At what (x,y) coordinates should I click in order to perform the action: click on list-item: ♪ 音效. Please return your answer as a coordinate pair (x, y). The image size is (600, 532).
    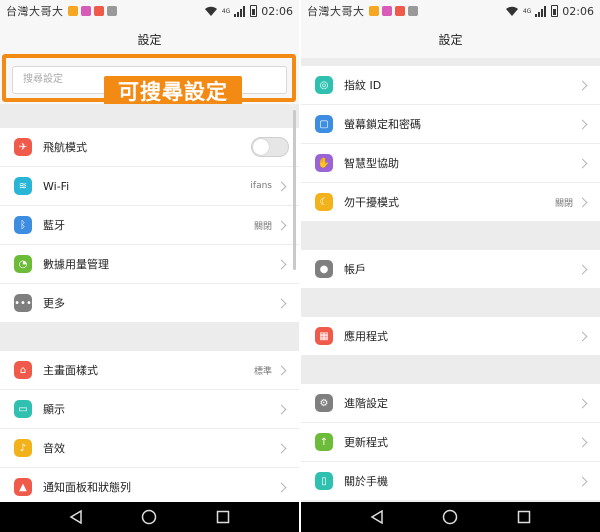
    Looking at the image, I should click on (149, 448).